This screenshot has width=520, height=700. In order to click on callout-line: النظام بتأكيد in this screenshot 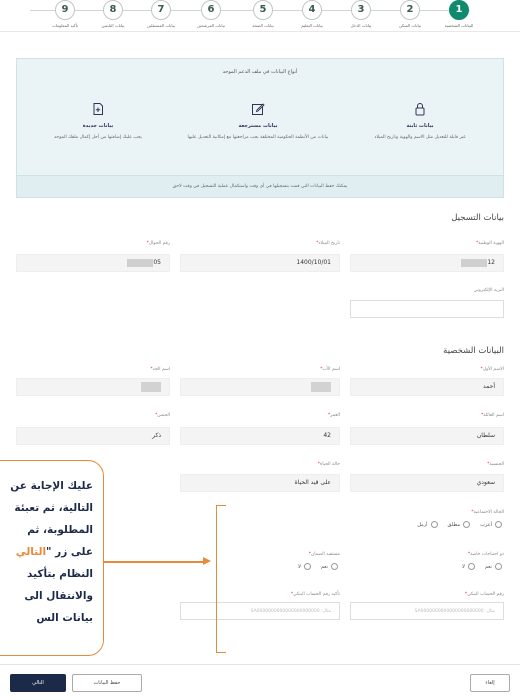, I will do `click(60, 574)`.